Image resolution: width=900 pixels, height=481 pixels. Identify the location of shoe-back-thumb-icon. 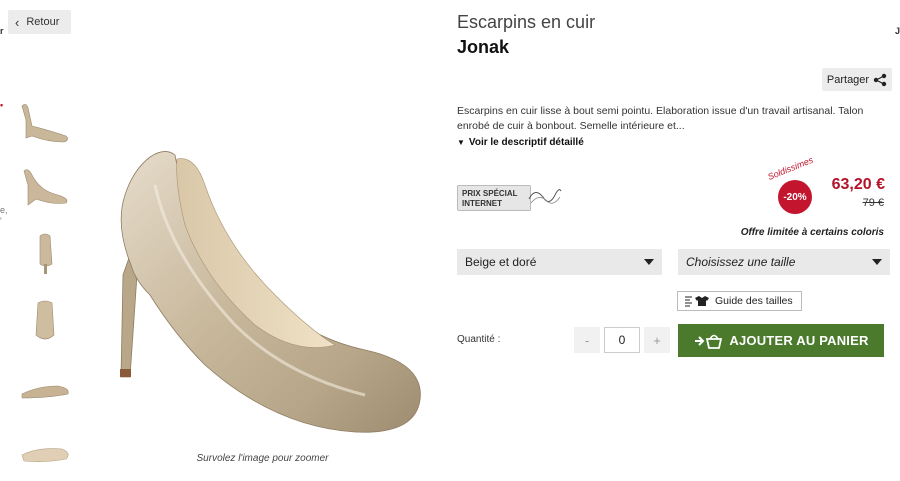
(46, 253).